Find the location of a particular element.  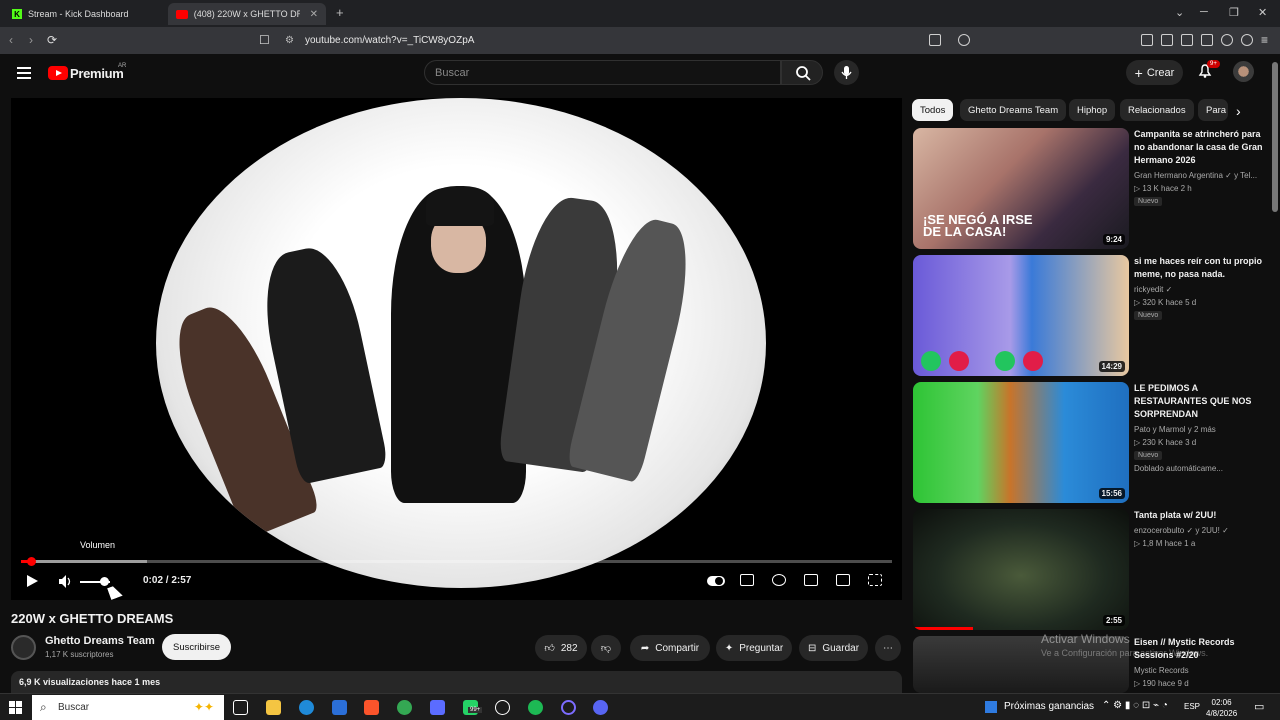

related-channel: rickyedit ✓ is located at coordinates (1153, 289).